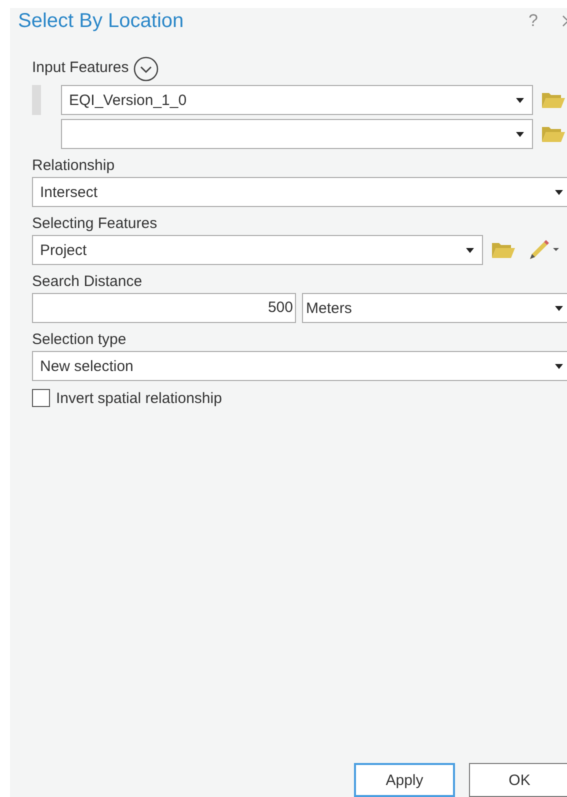 The height and width of the screenshot is (797, 567). What do you see at coordinates (299, 366) in the screenshot?
I see `dropdown: New selection` at bounding box center [299, 366].